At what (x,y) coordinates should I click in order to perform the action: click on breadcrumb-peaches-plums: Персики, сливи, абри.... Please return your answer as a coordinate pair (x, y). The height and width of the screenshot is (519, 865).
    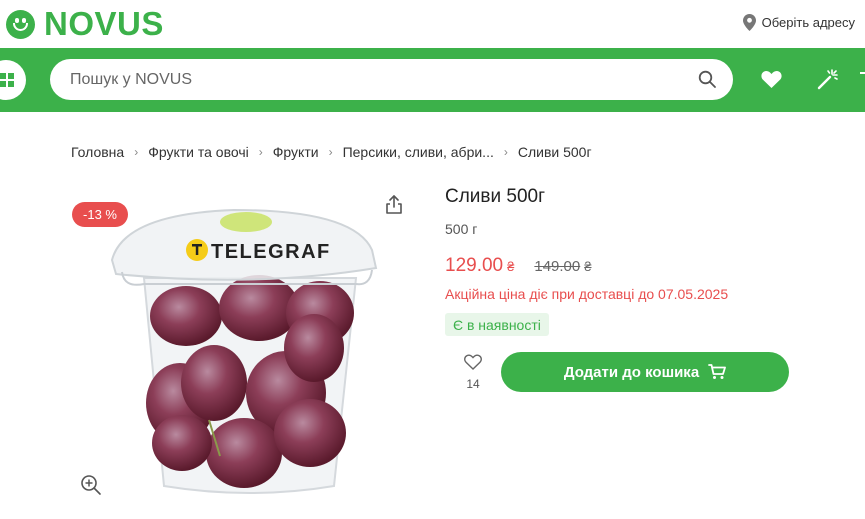
    Looking at the image, I should click on (418, 152).